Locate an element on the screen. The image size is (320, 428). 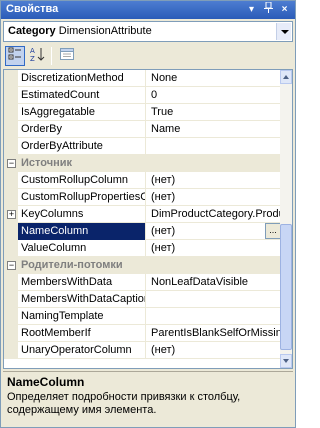
property-row: + KeyColumns DimProductCategory.Produ is located at coordinates (142, 214).